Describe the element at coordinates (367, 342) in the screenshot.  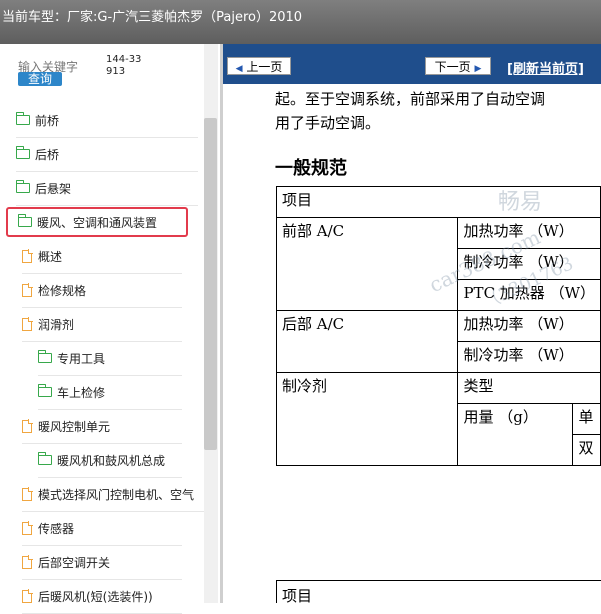
I see `table-cell: 后部 A/C` at that location.